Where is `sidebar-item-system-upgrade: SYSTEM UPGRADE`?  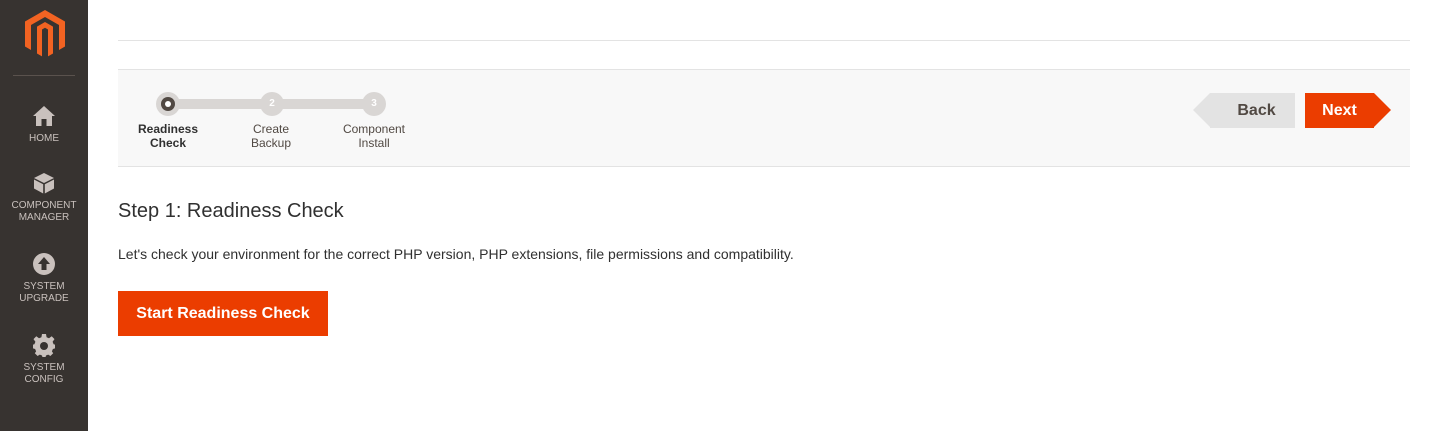 sidebar-item-system-upgrade: SYSTEM UPGRADE is located at coordinates (44, 278).